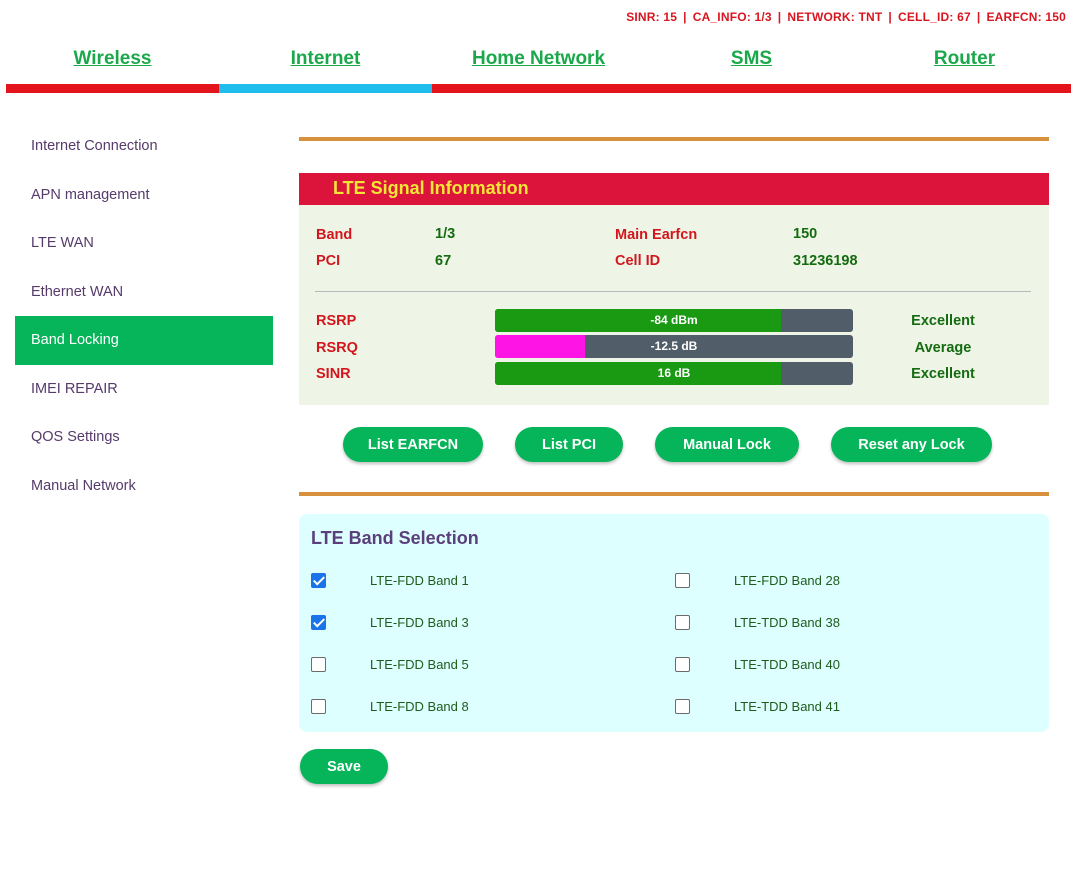 Image resolution: width=1080 pixels, height=870 pixels. I want to click on nav-link-home-network: Home Network, so click(538, 58).